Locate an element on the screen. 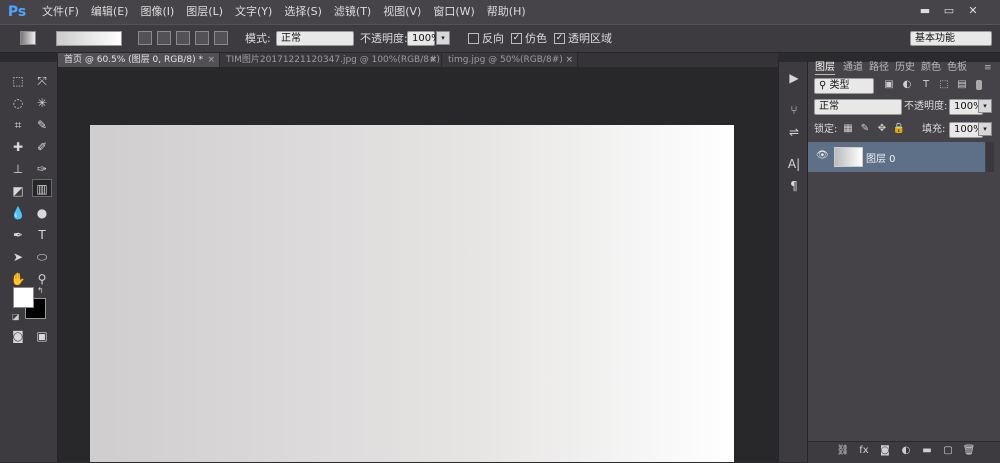 Image resolution: width=1000 pixels, height=463 pixels. tab-document-2: TIM图片20171221120347.jpg @ 100%(RGB/8#) × is located at coordinates (331, 60).